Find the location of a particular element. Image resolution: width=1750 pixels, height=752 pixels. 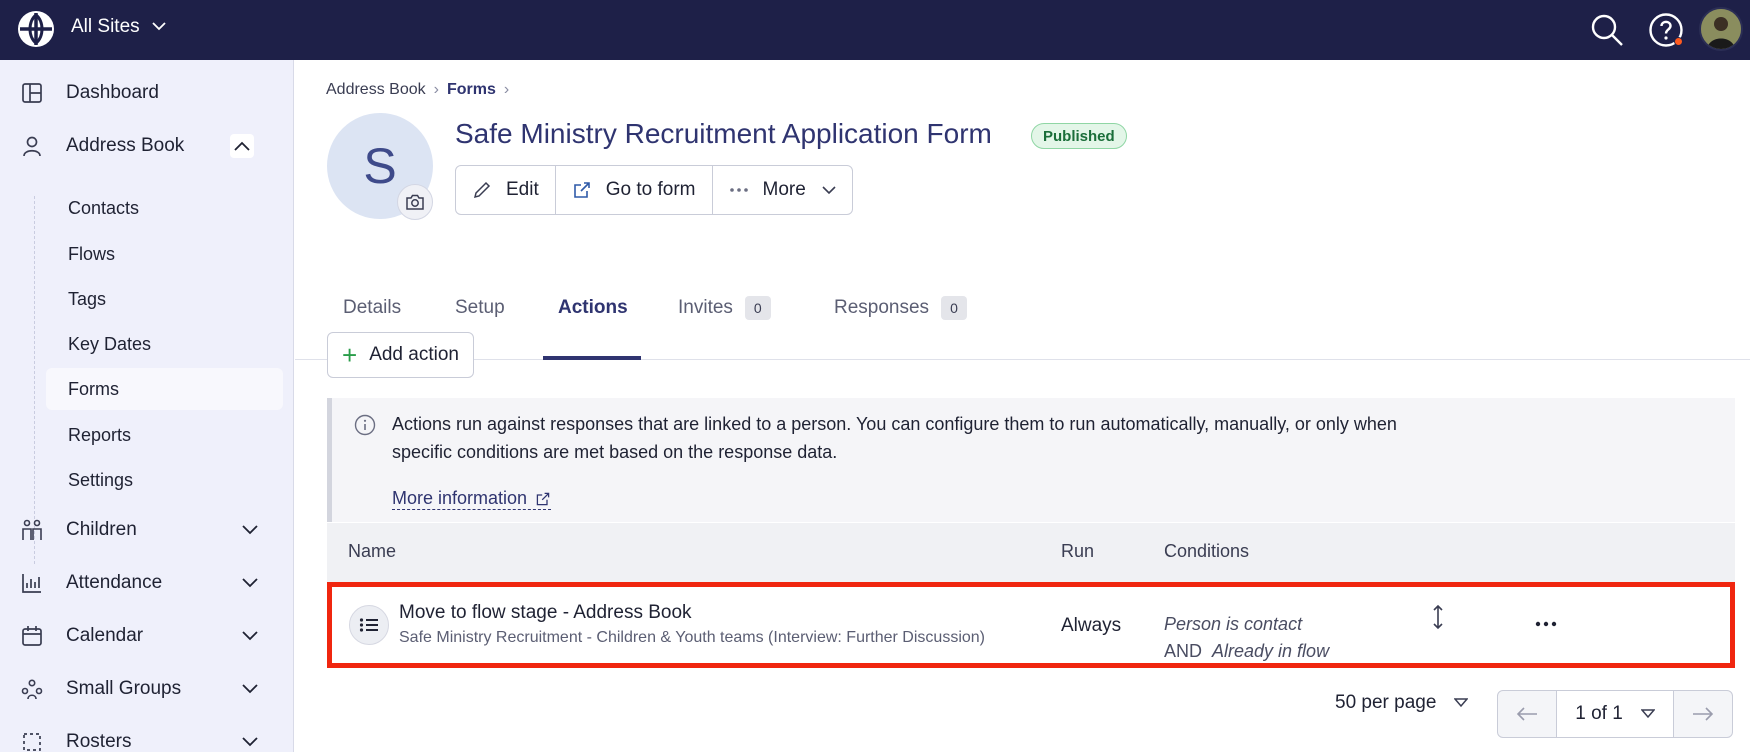

condition-1: Person is contact is located at coordinates (1233, 624).